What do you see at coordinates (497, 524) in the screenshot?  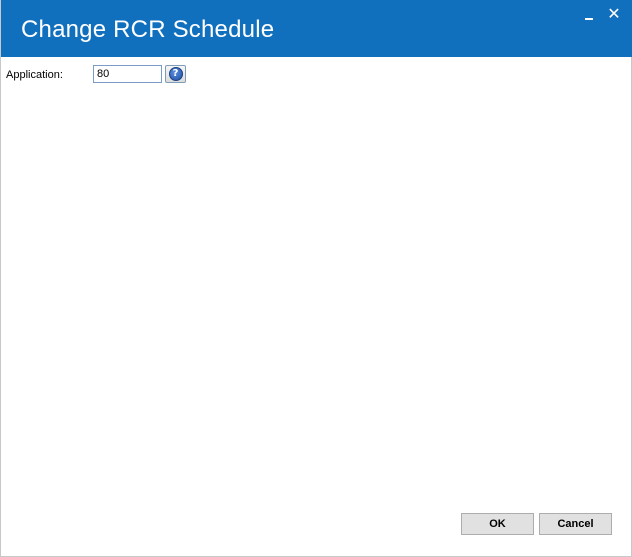 I see `ok-button: OK` at bounding box center [497, 524].